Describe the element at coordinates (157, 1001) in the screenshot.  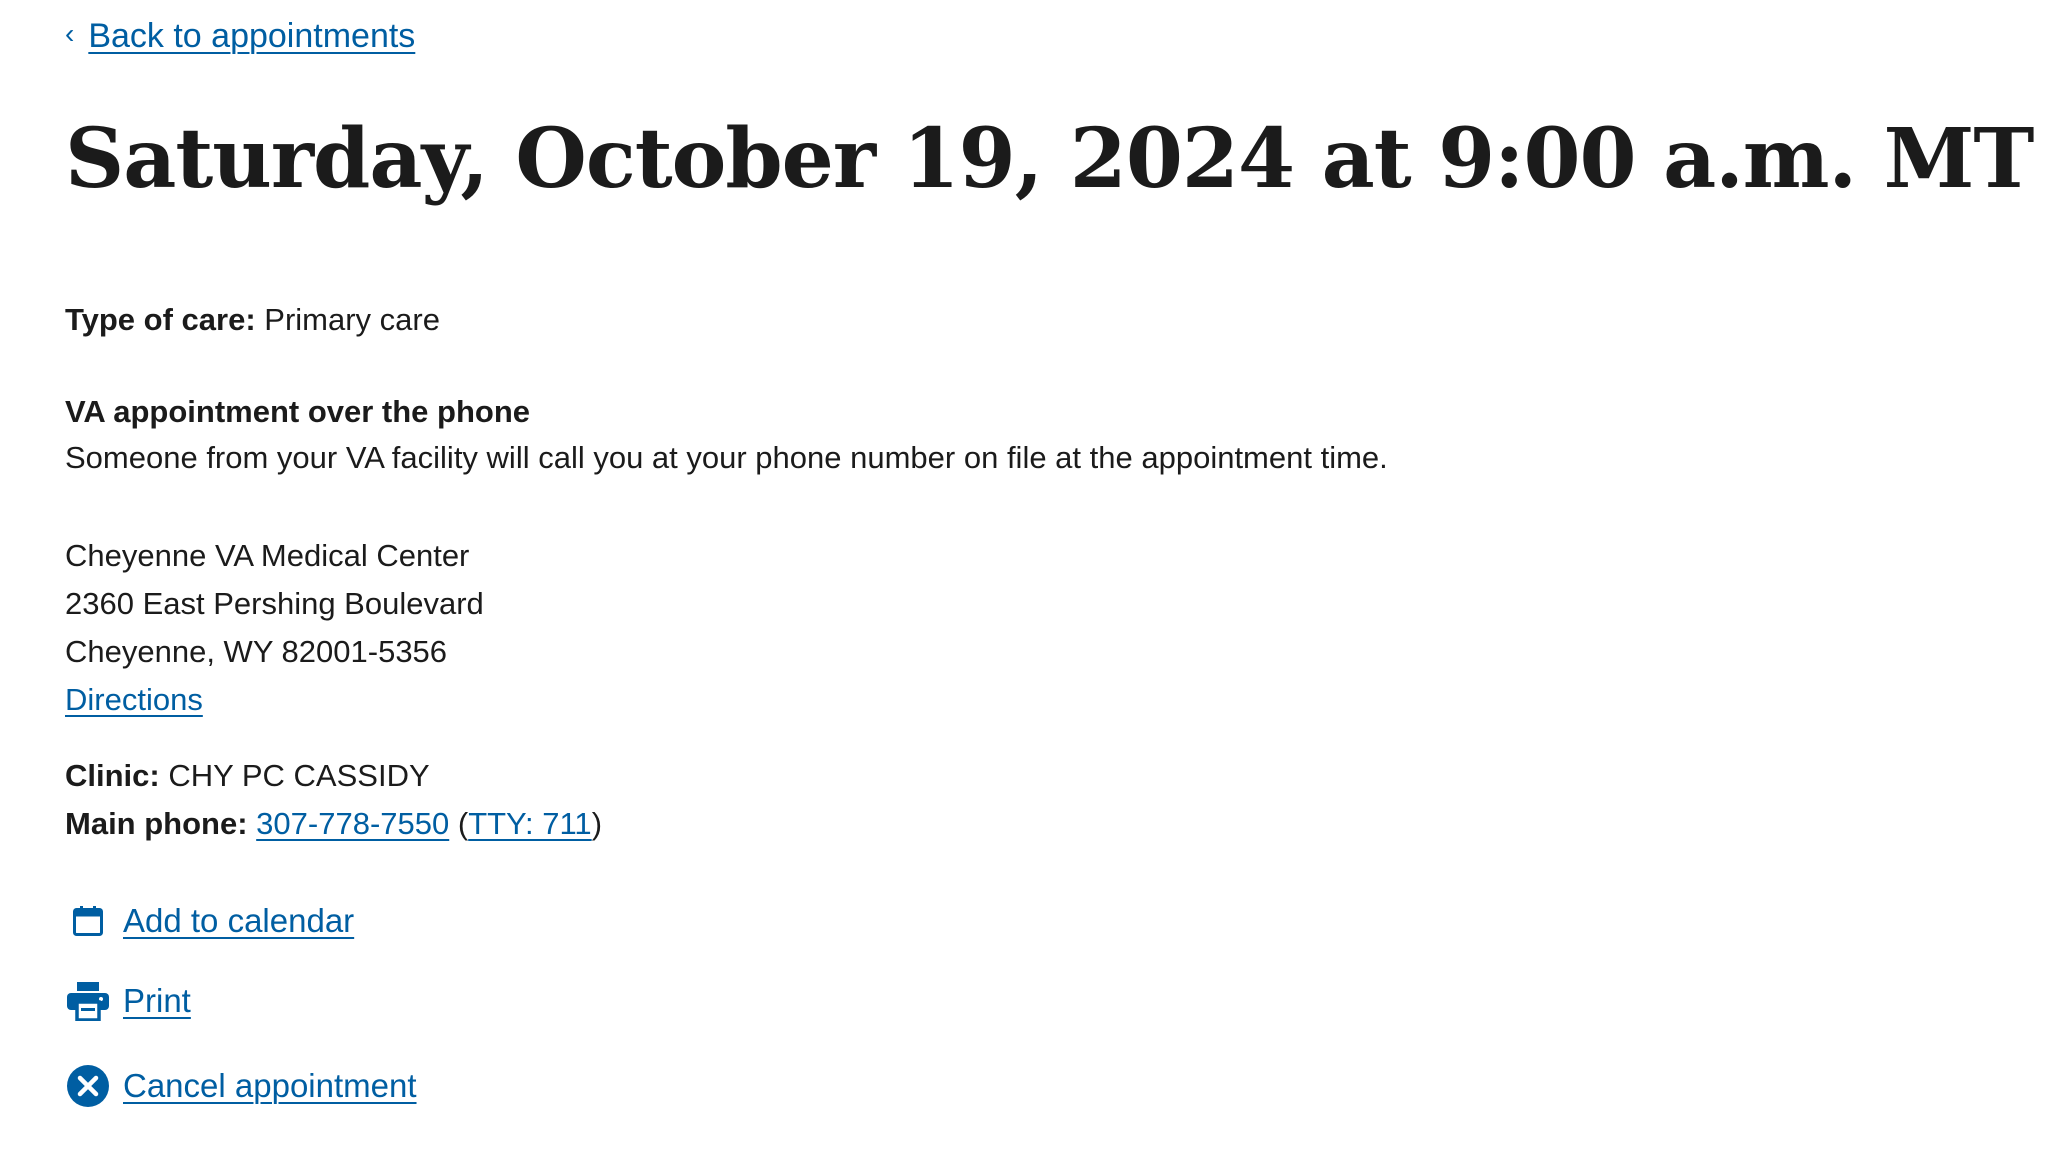
I see `print-link: Print` at that location.